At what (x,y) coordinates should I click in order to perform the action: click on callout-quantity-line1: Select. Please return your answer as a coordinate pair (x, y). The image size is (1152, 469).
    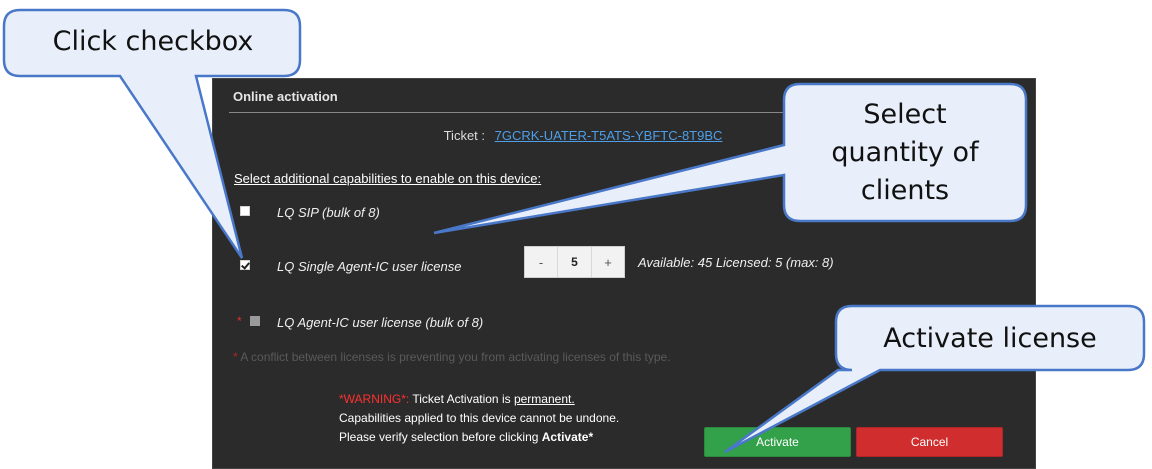
    Looking at the image, I should click on (905, 114).